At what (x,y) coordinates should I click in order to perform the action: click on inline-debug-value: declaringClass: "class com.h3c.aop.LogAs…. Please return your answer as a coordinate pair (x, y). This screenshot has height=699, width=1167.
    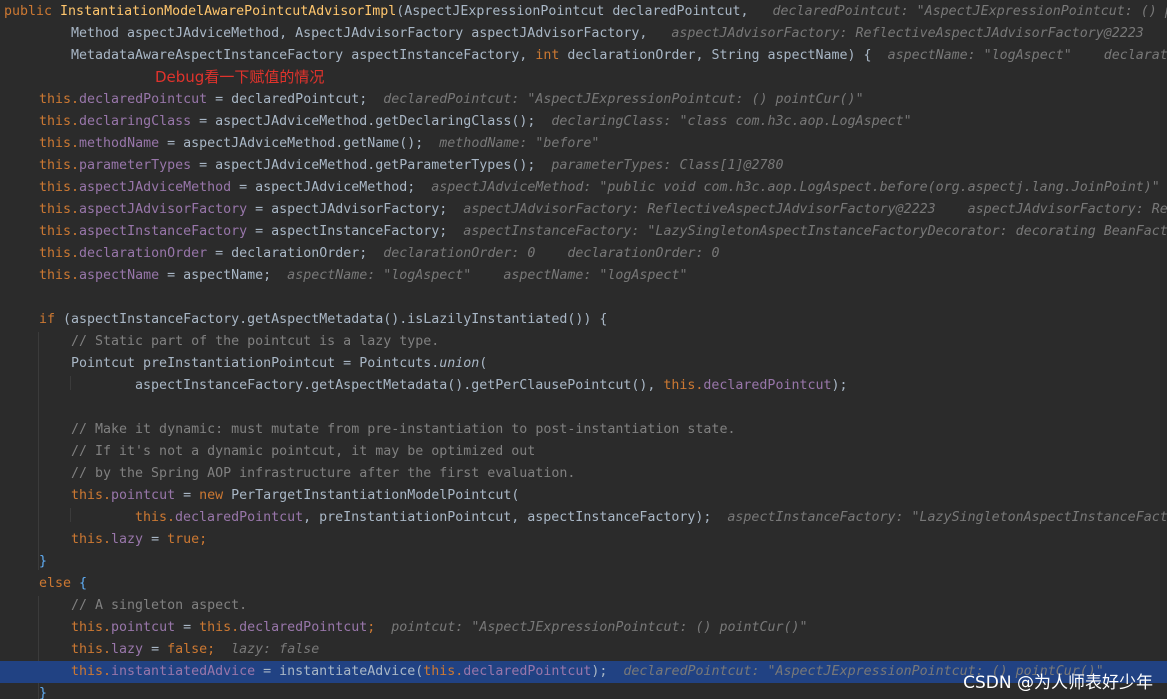
    Looking at the image, I should click on (723, 121).